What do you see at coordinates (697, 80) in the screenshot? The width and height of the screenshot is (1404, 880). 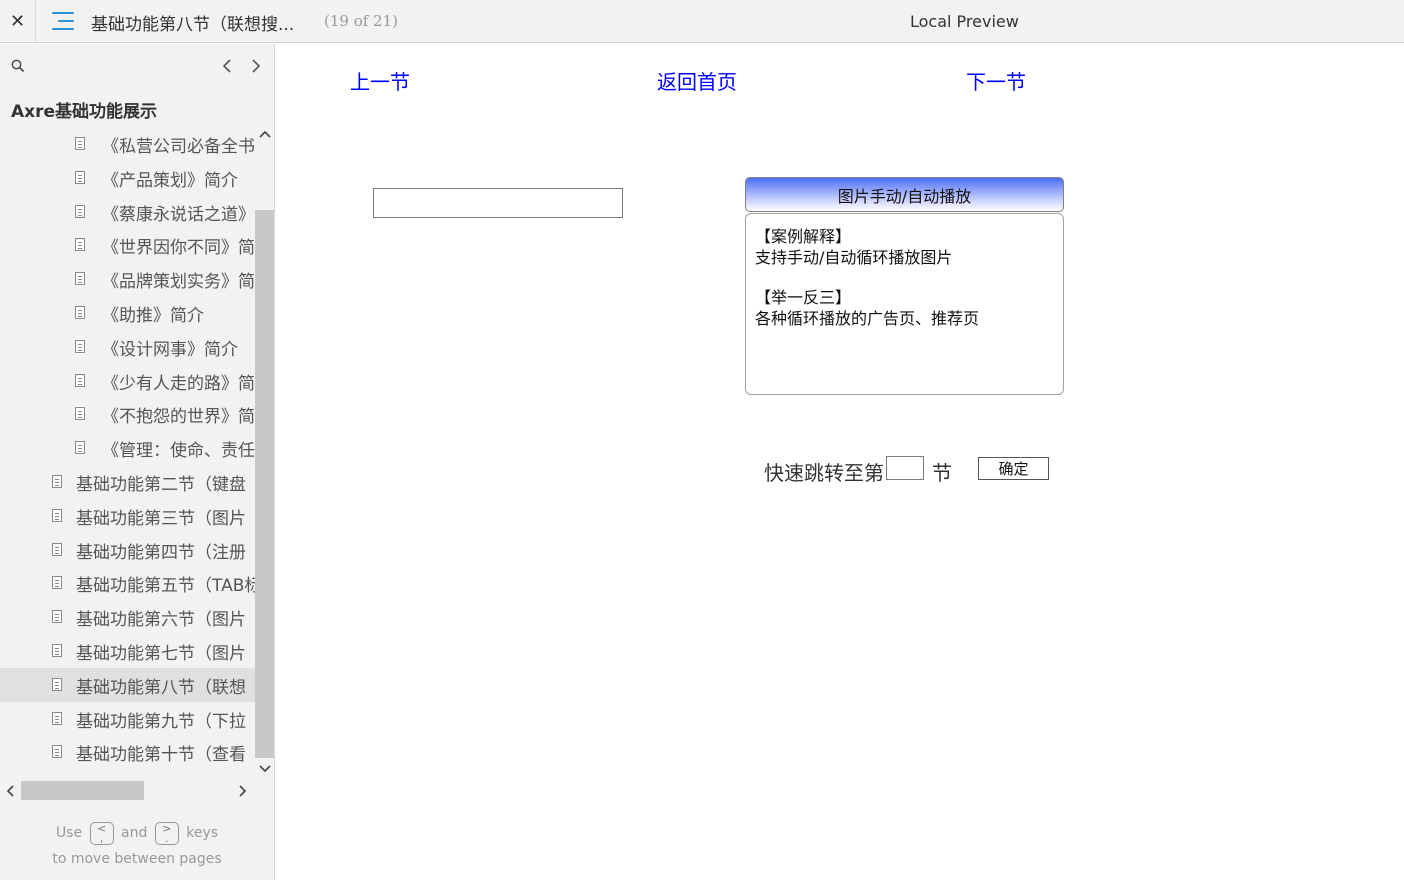 I see `home-link: 返回首页` at bounding box center [697, 80].